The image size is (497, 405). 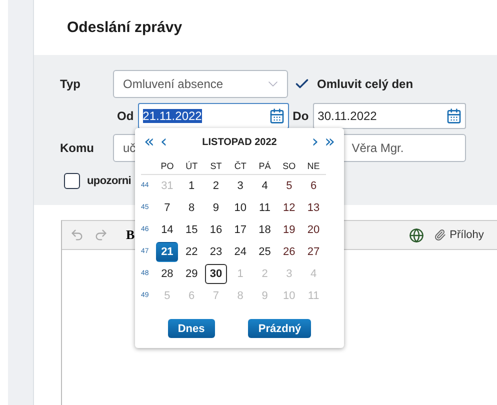 I want to click on calendar-day: 24, so click(x=240, y=252).